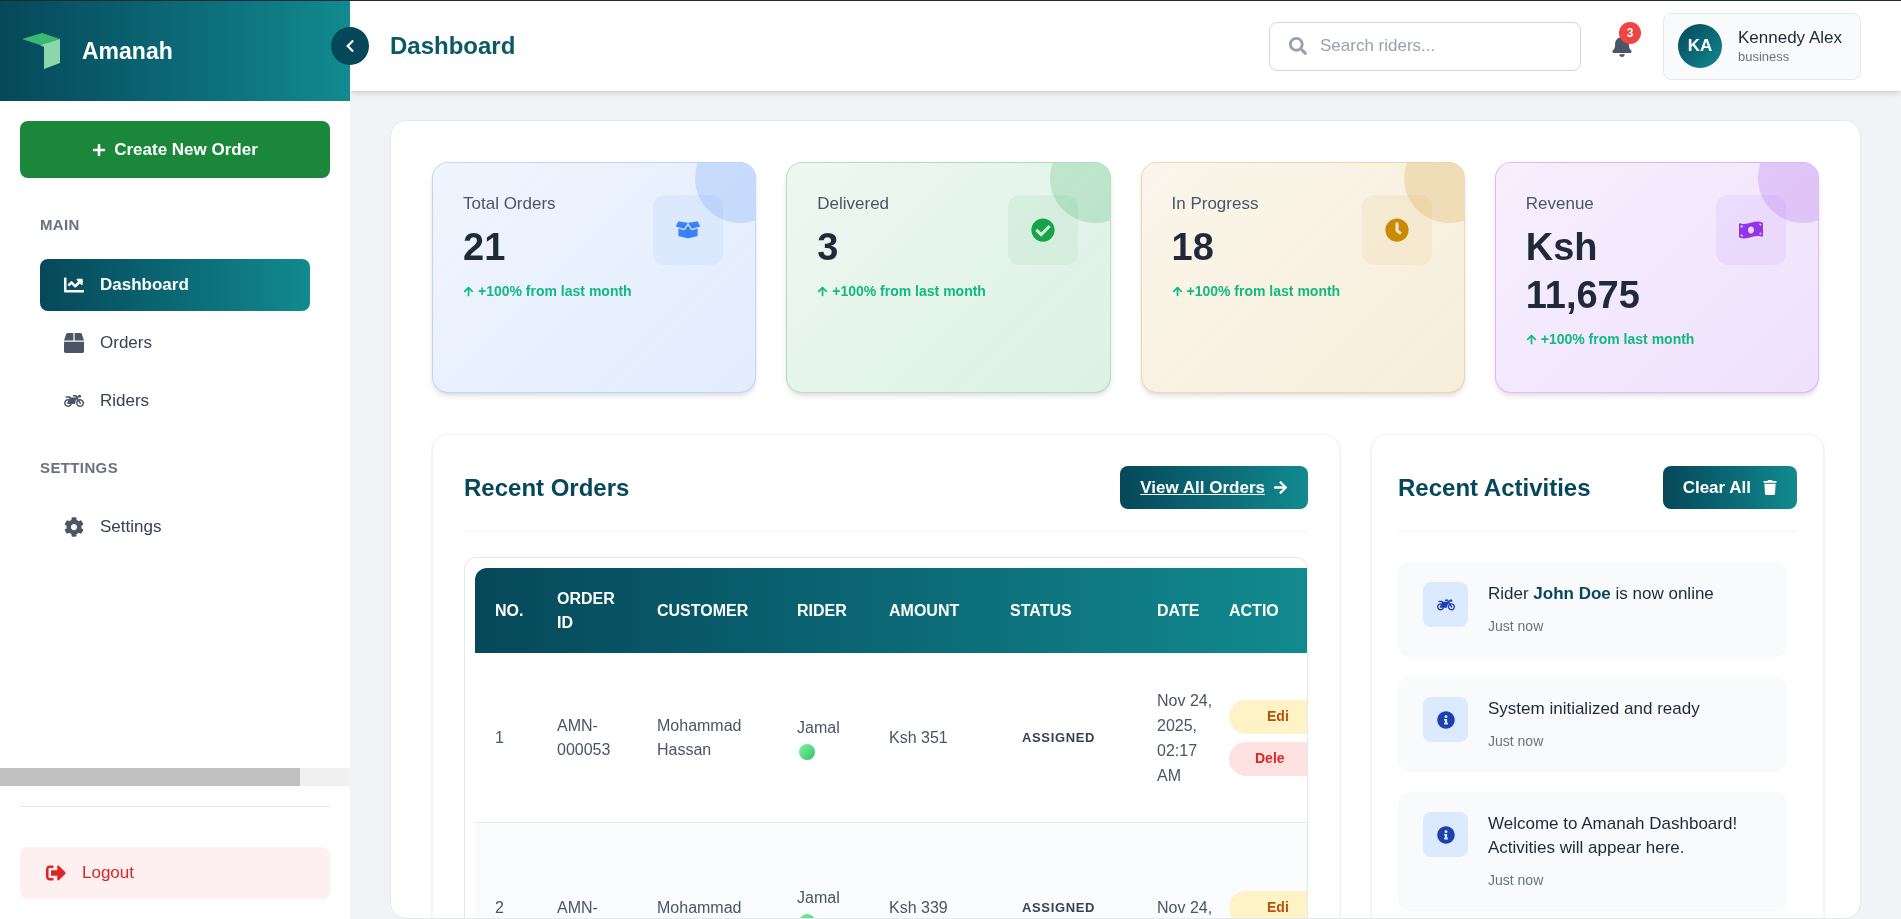 Image resolution: width=1901 pixels, height=919 pixels. Describe the element at coordinates (74, 527) in the screenshot. I see `settings-icon` at that location.